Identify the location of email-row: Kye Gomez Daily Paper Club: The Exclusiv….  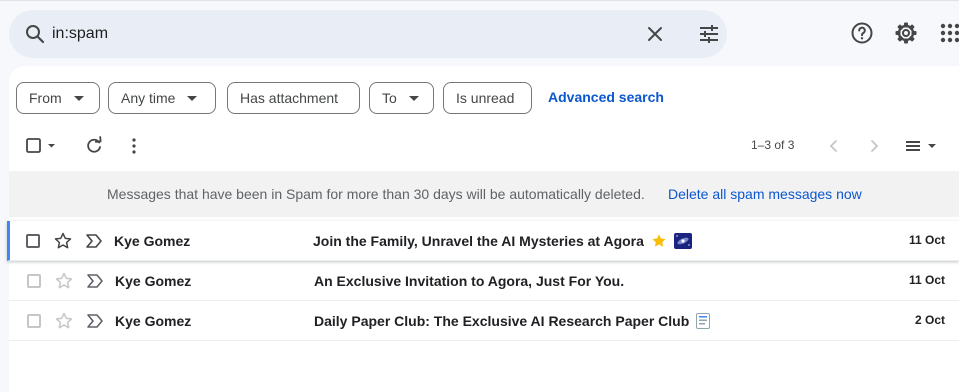
(484, 321).